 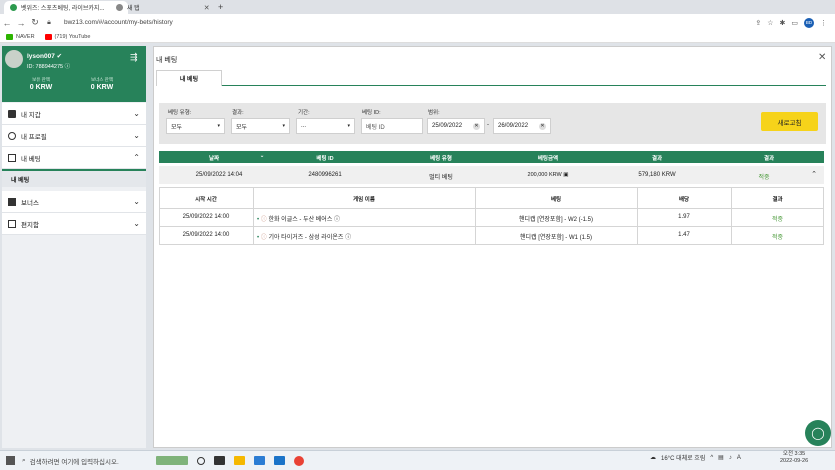 What do you see at coordinates (133, 9) in the screenshot?
I see `tab-title: 새 탭` at bounding box center [133, 9].